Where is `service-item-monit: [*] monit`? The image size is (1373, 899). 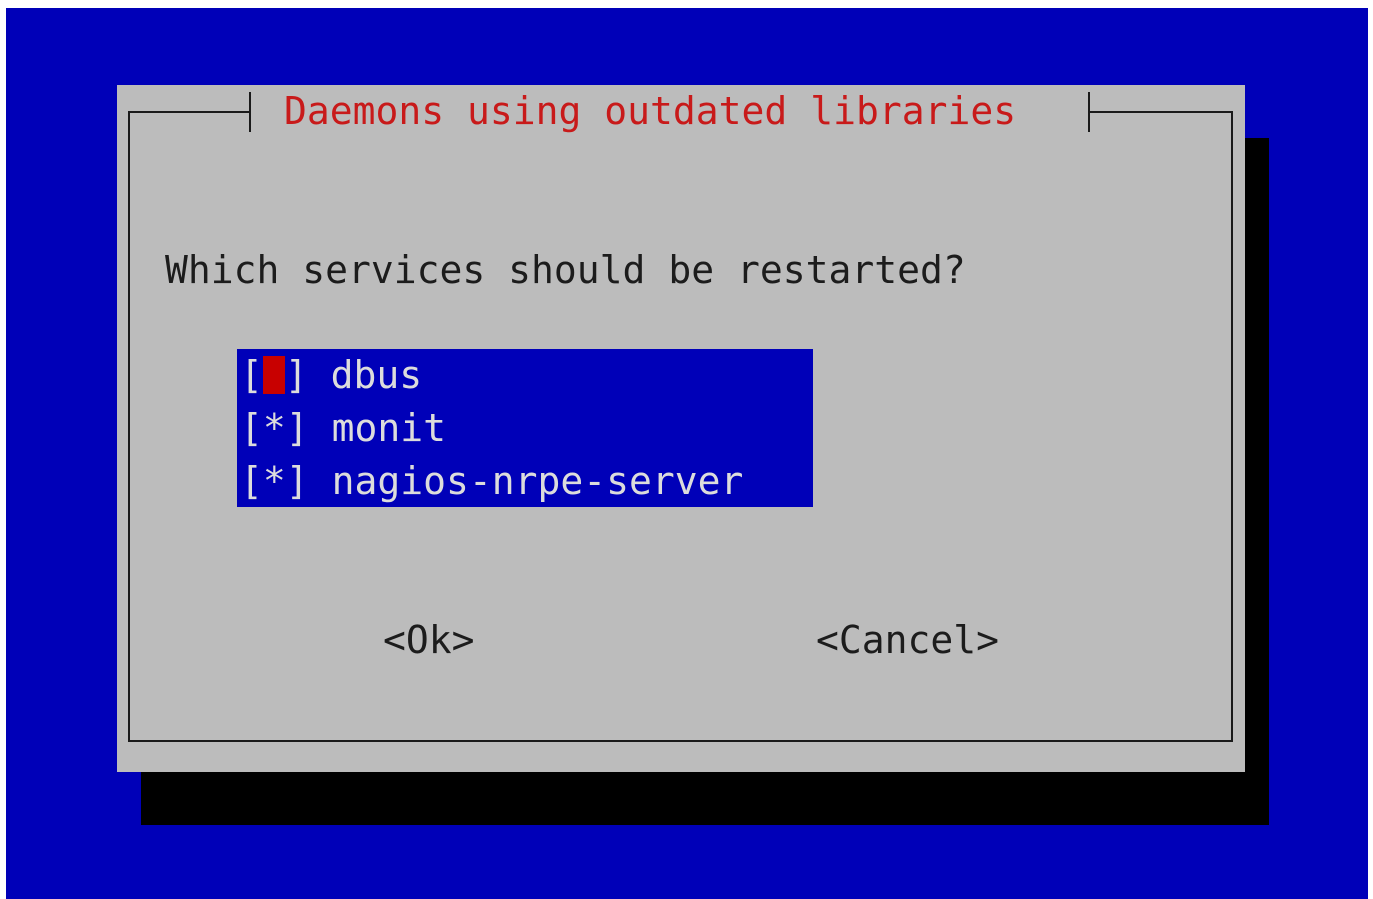
service-item-monit: [*] monit is located at coordinates (343, 428).